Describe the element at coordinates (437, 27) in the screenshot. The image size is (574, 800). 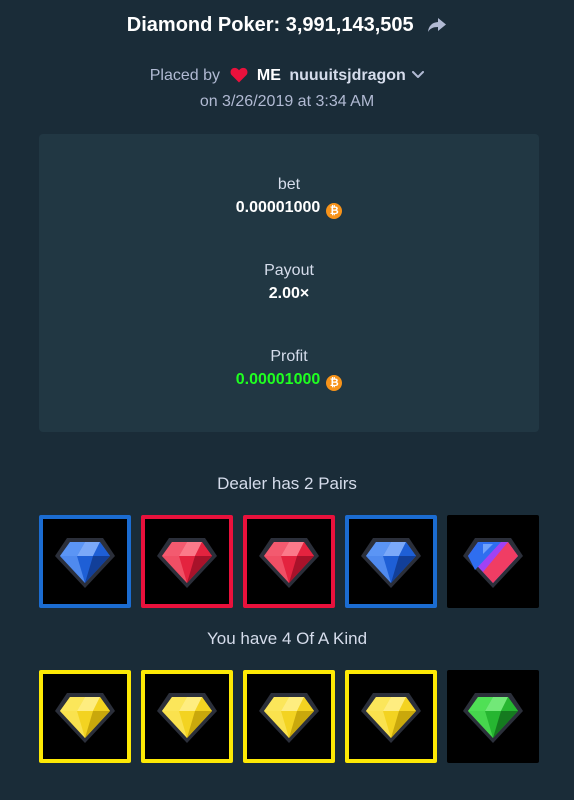
I see `share-arrow-icon` at that location.